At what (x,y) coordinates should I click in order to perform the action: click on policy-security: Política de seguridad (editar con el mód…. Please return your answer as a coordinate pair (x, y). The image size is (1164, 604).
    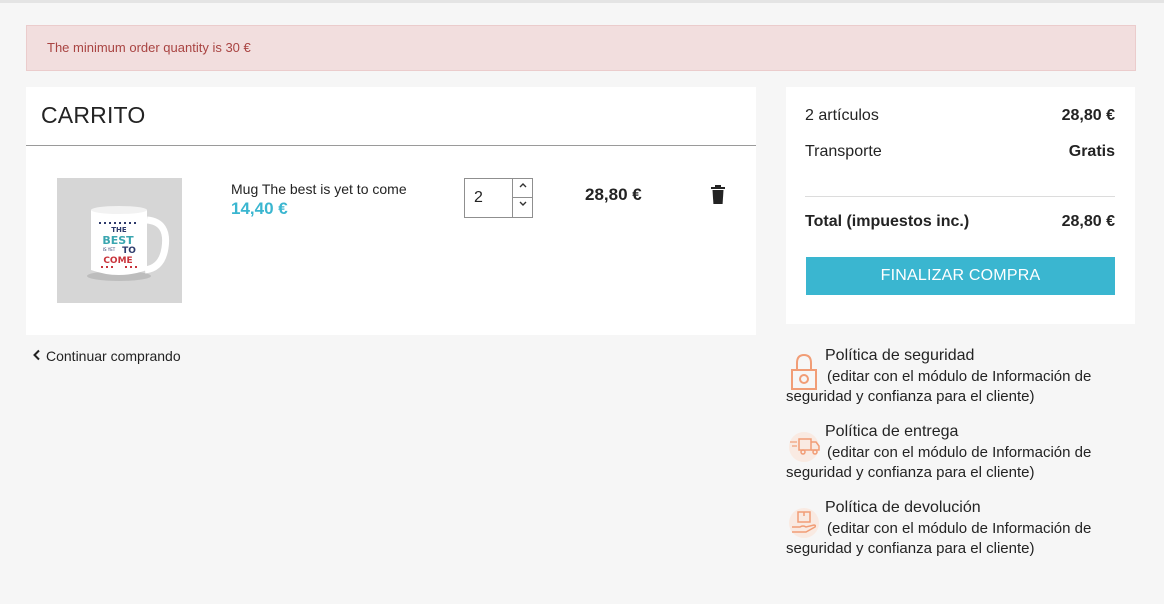
    Looking at the image, I should click on (966, 380).